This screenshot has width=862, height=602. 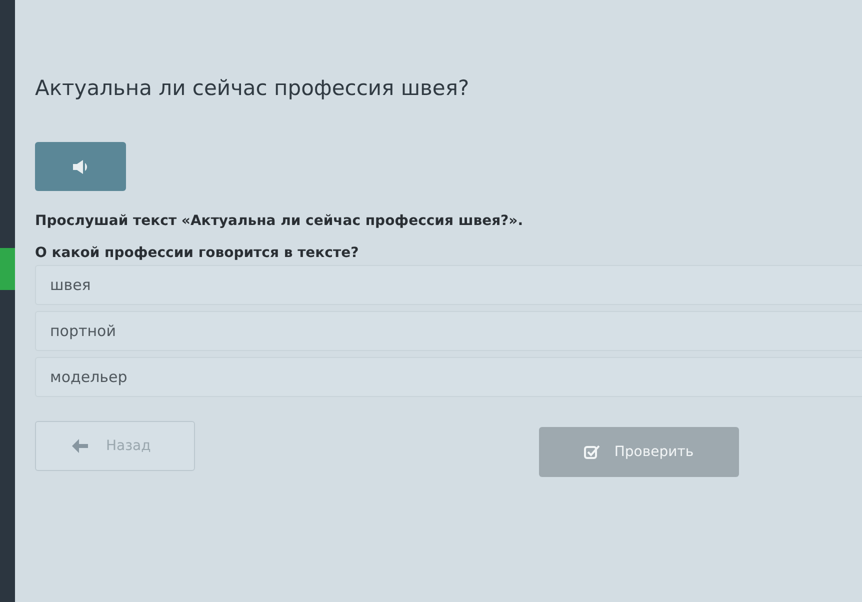 What do you see at coordinates (448, 377) in the screenshot?
I see `answer-option: модельер` at bounding box center [448, 377].